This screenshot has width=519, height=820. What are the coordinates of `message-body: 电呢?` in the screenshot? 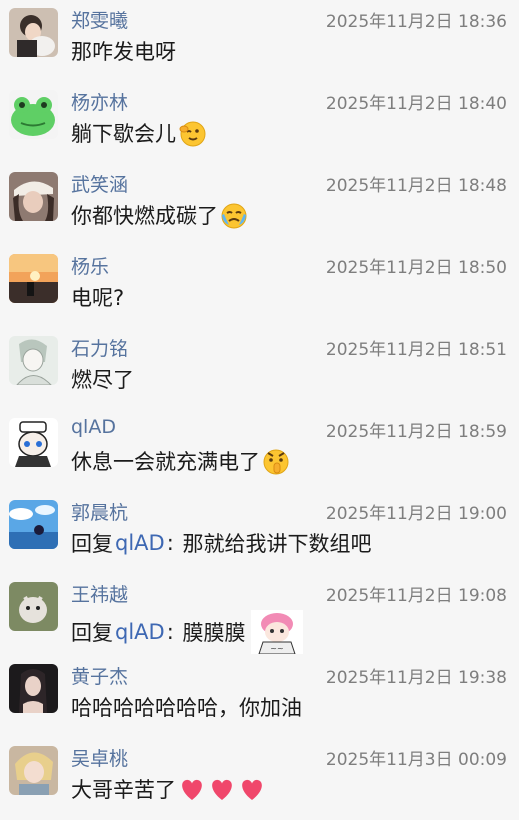 It's located at (98, 298).